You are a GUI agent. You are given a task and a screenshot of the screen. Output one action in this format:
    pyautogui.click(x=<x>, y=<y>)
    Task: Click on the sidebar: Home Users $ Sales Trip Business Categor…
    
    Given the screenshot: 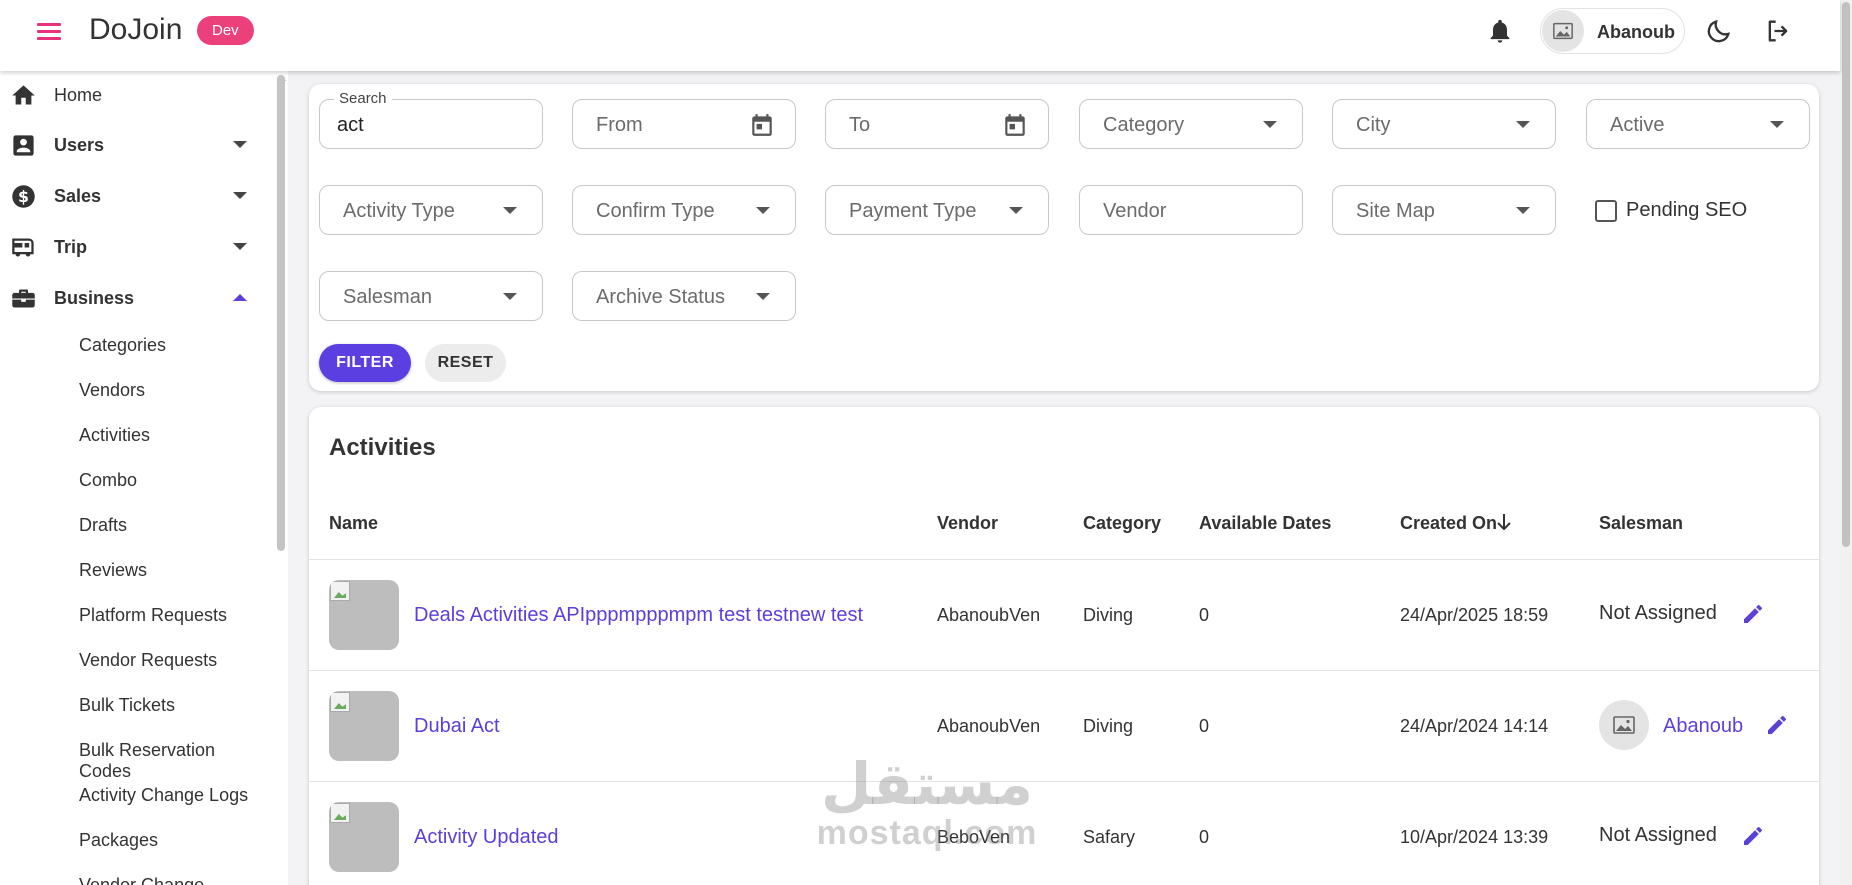 What is the action you would take?
    pyautogui.click(x=144, y=478)
    